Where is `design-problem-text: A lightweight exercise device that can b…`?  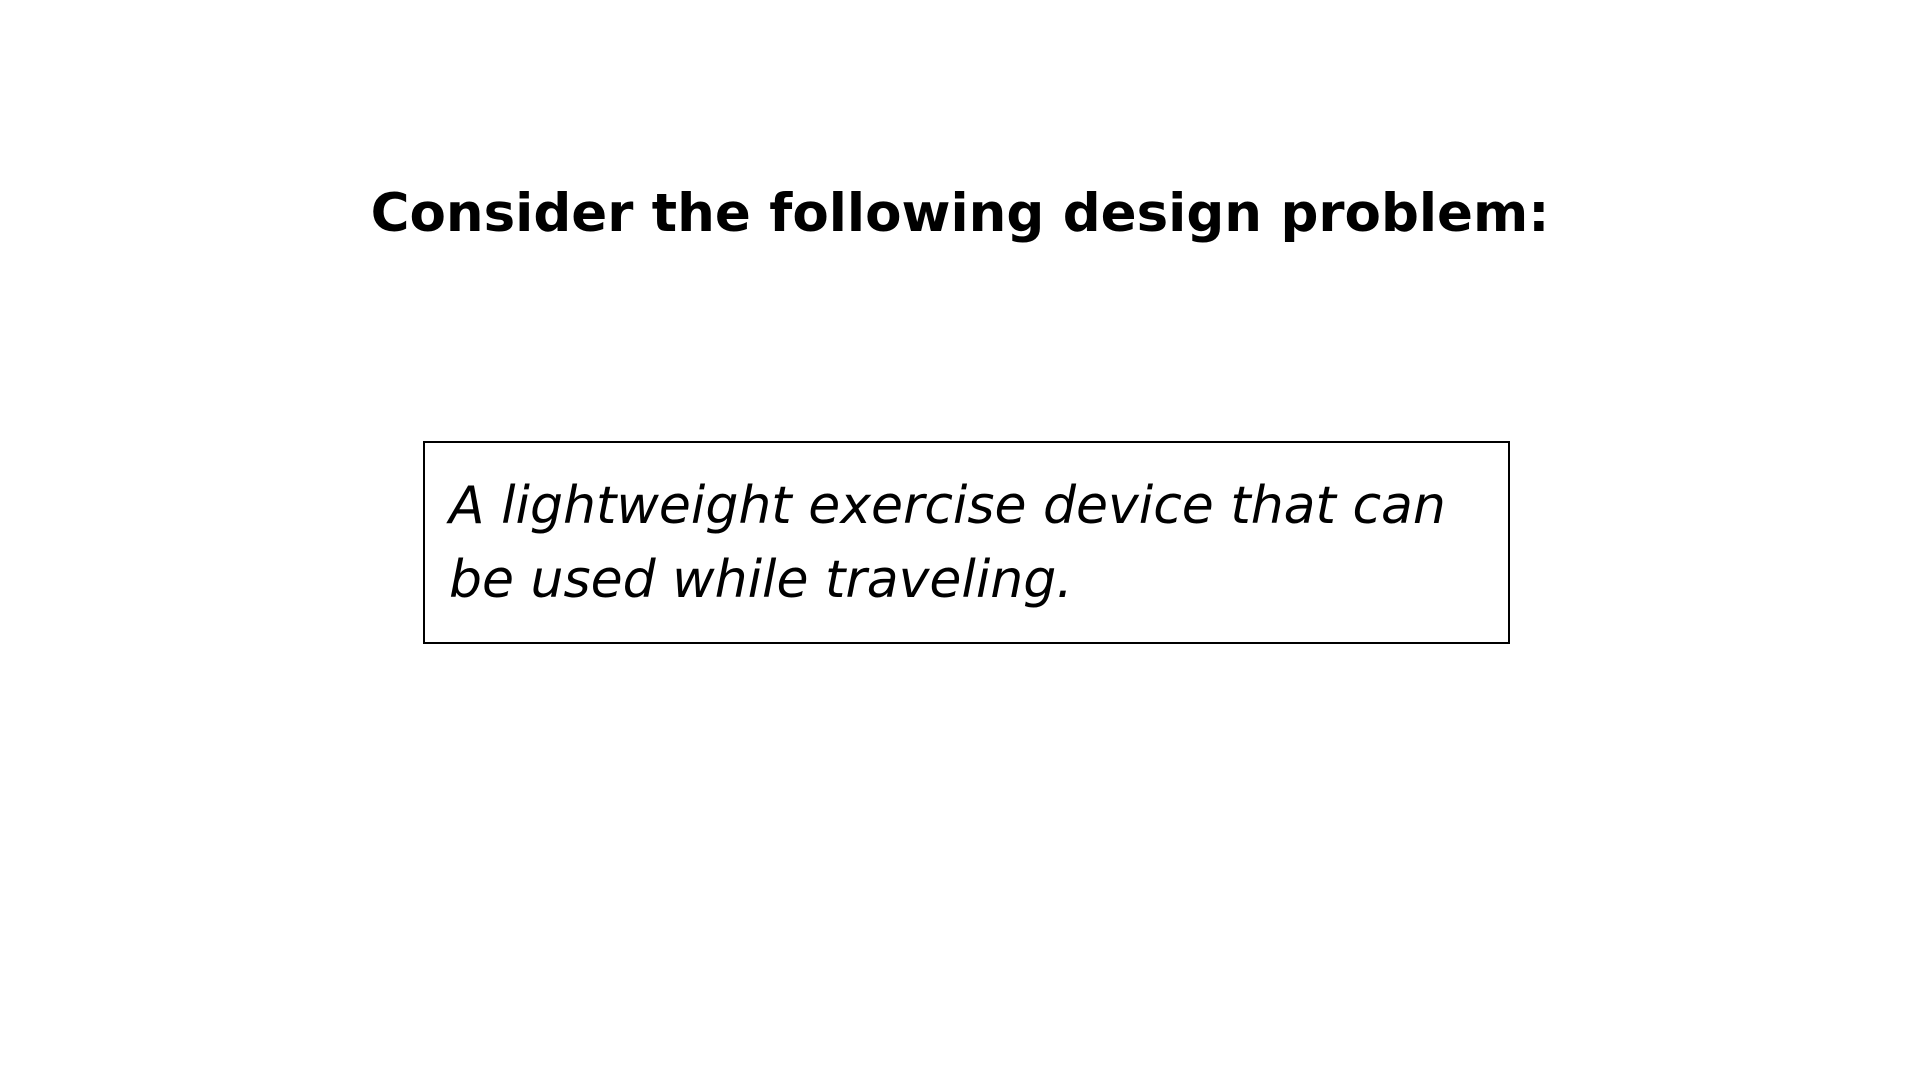 design-problem-text: A lightweight exercise device that can b… is located at coordinates (947, 543).